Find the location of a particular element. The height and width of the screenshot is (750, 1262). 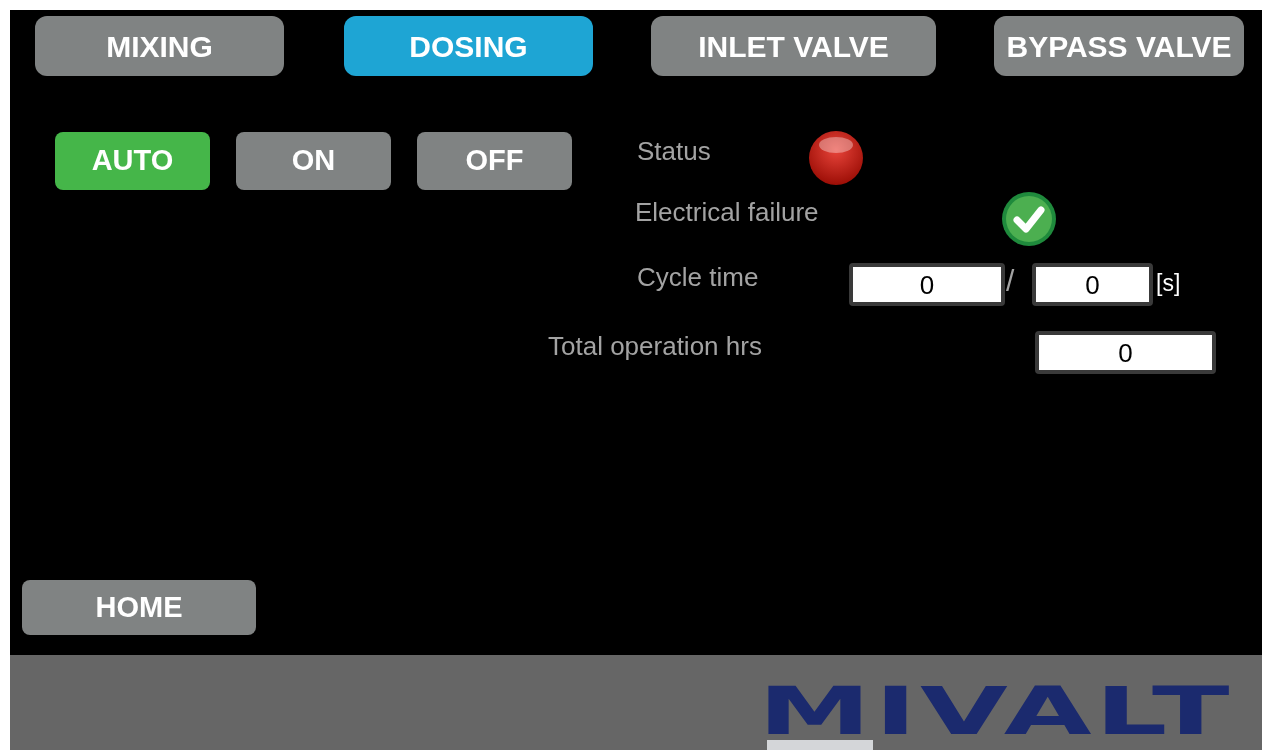

indicator-label: Status is located at coordinates (674, 151).